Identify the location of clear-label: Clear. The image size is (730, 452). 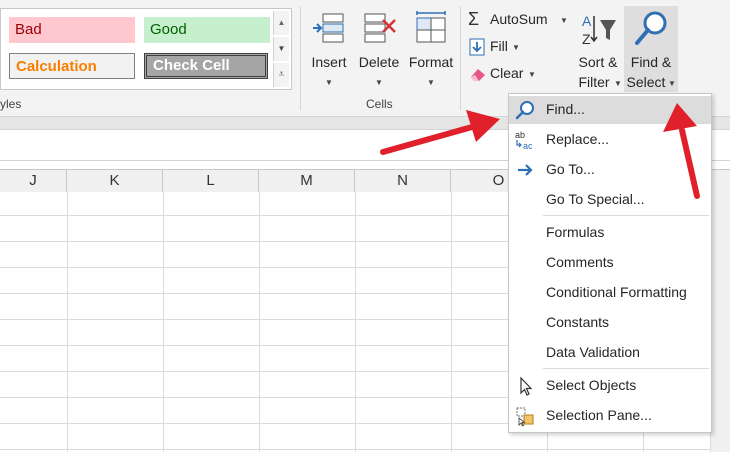
(507, 73).